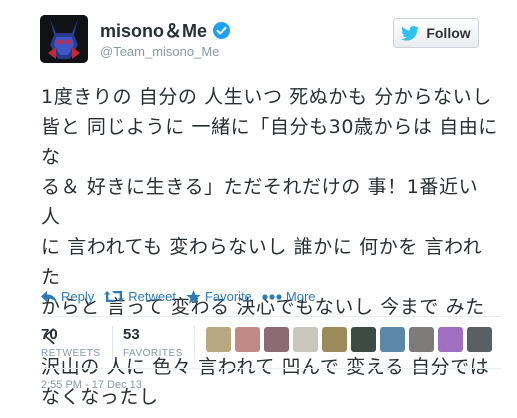  What do you see at coordinates (131, 334) in the screenshot?
I see `favorites-count: 53` at bounding box center [131, 334].